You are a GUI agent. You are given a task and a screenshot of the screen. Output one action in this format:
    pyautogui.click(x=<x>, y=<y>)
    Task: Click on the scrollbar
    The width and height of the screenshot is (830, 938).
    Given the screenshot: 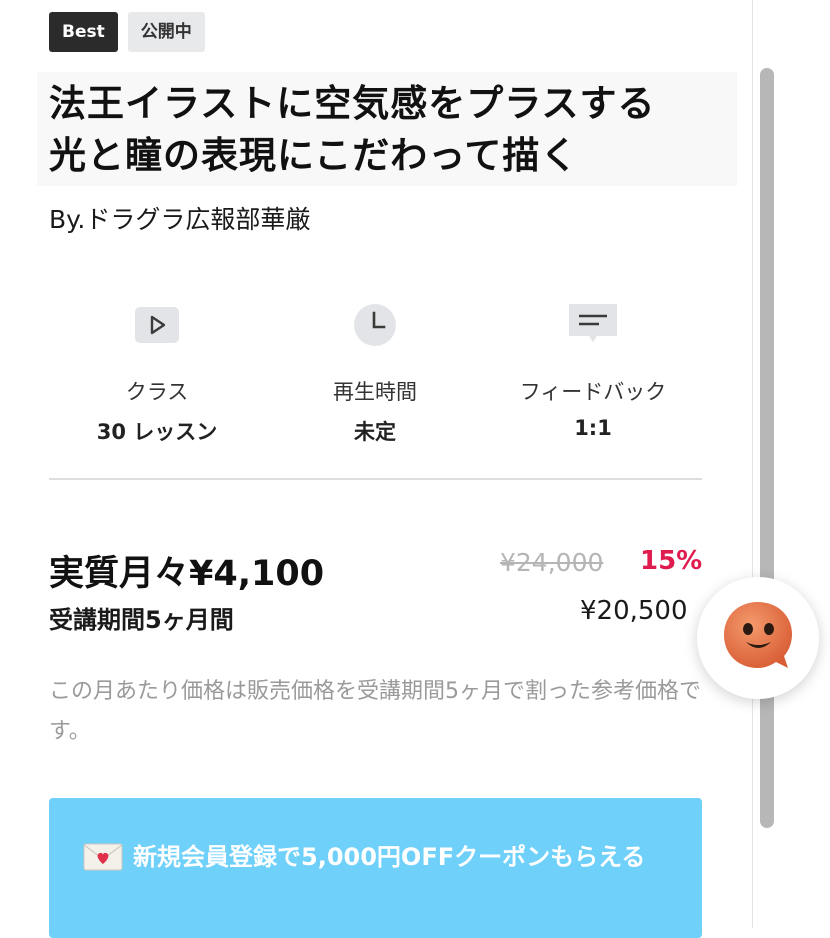 What is the action you would take?
    pyautogui.click(x=768, y=448)
    